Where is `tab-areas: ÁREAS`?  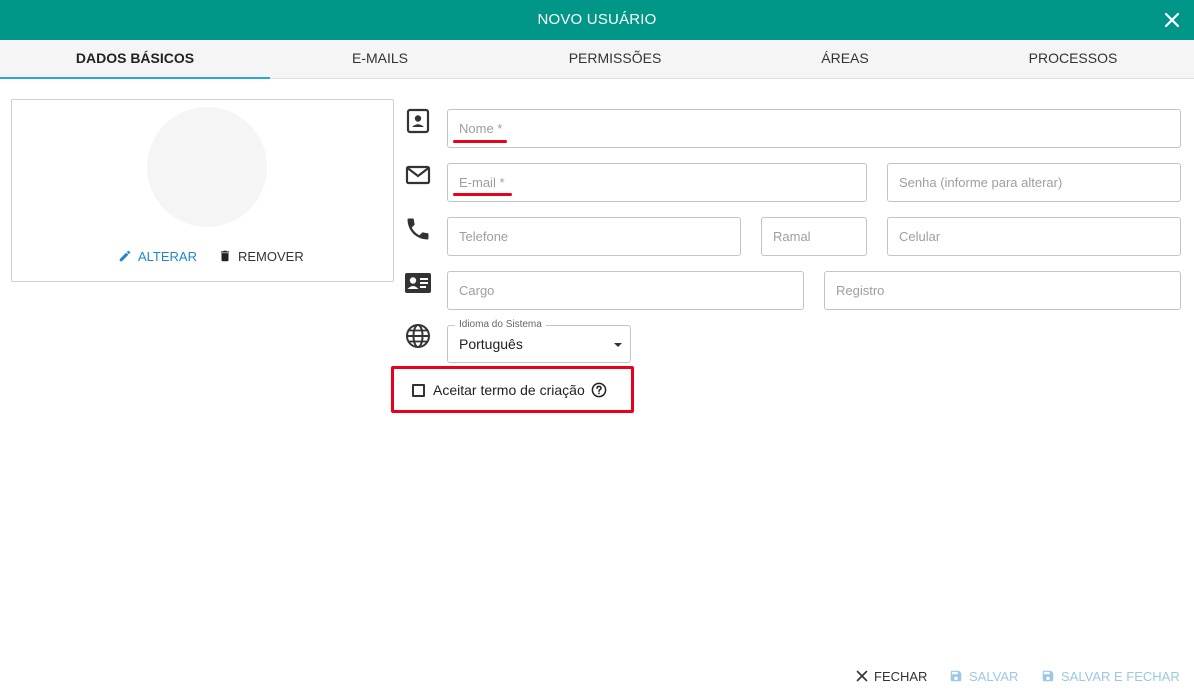
tab-areas: ÁREAS is located at coordinates (845, 59).